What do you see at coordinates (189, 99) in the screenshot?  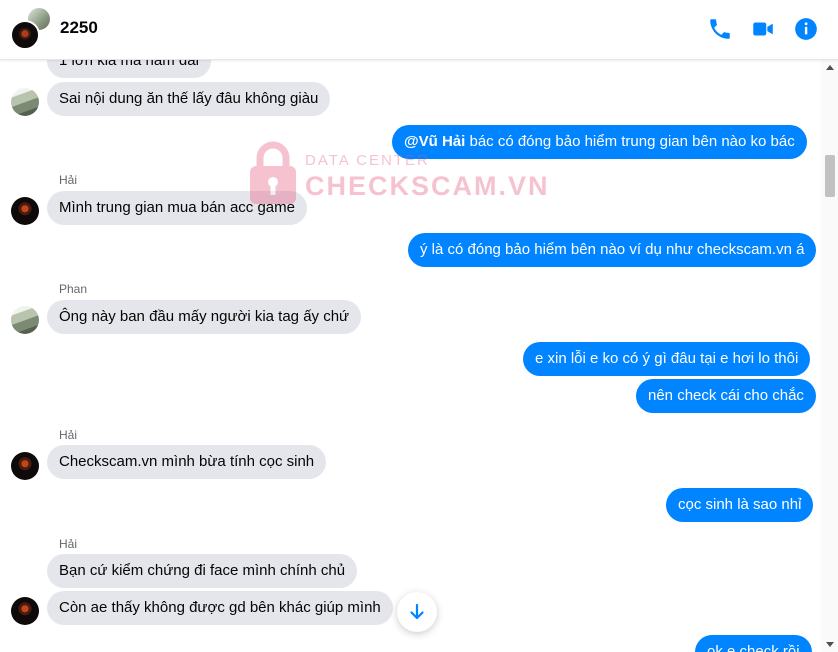 I see `message-bubble: Sai nội dung ăn thế lấy đâu không giàu` at bounding box center [189, 99].